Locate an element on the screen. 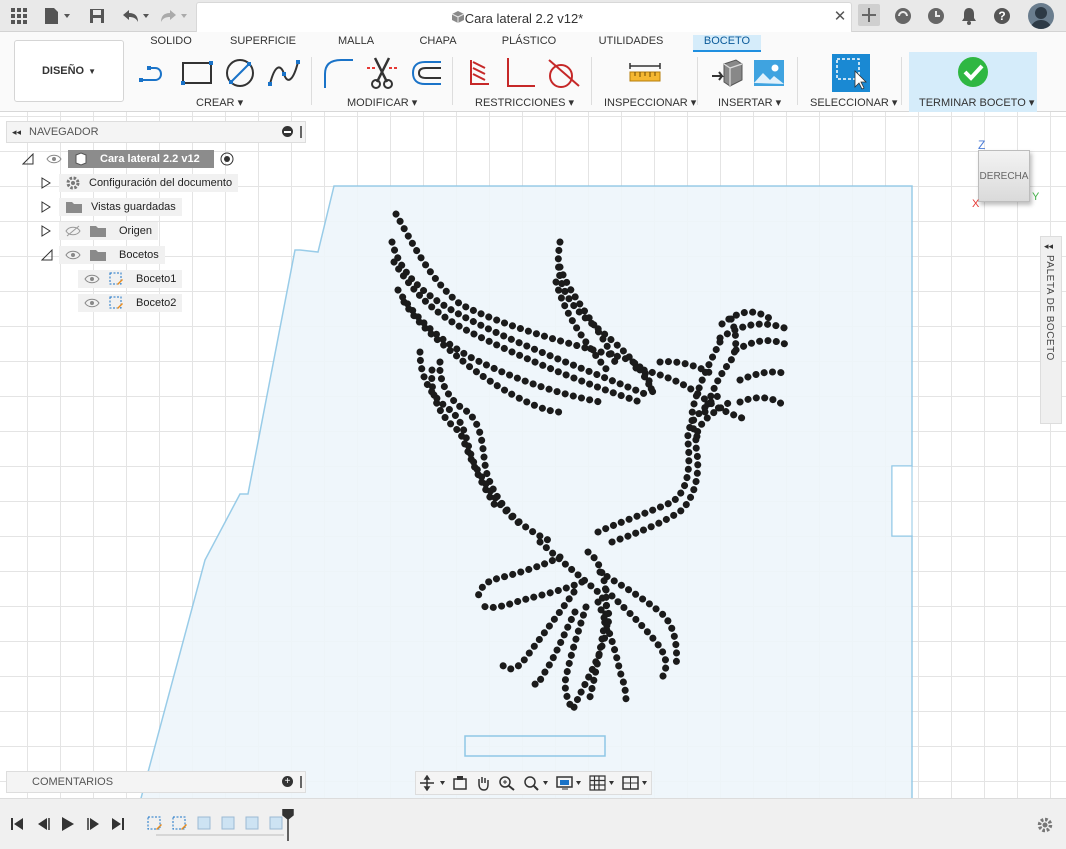  constraint-tangent-icon is located at coordinates (564, 73).